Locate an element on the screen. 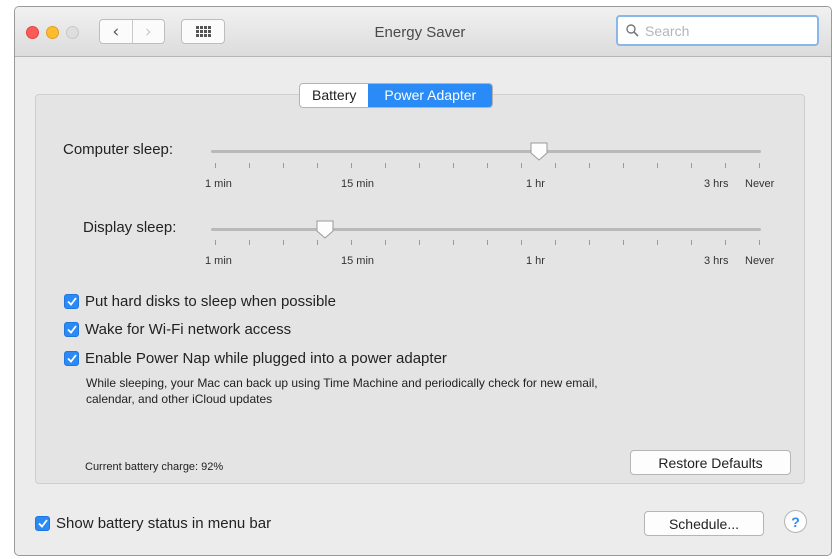 This screenshot has width=832, height=559. show-battery-status-checkbox is located at coordinates (42, 523).